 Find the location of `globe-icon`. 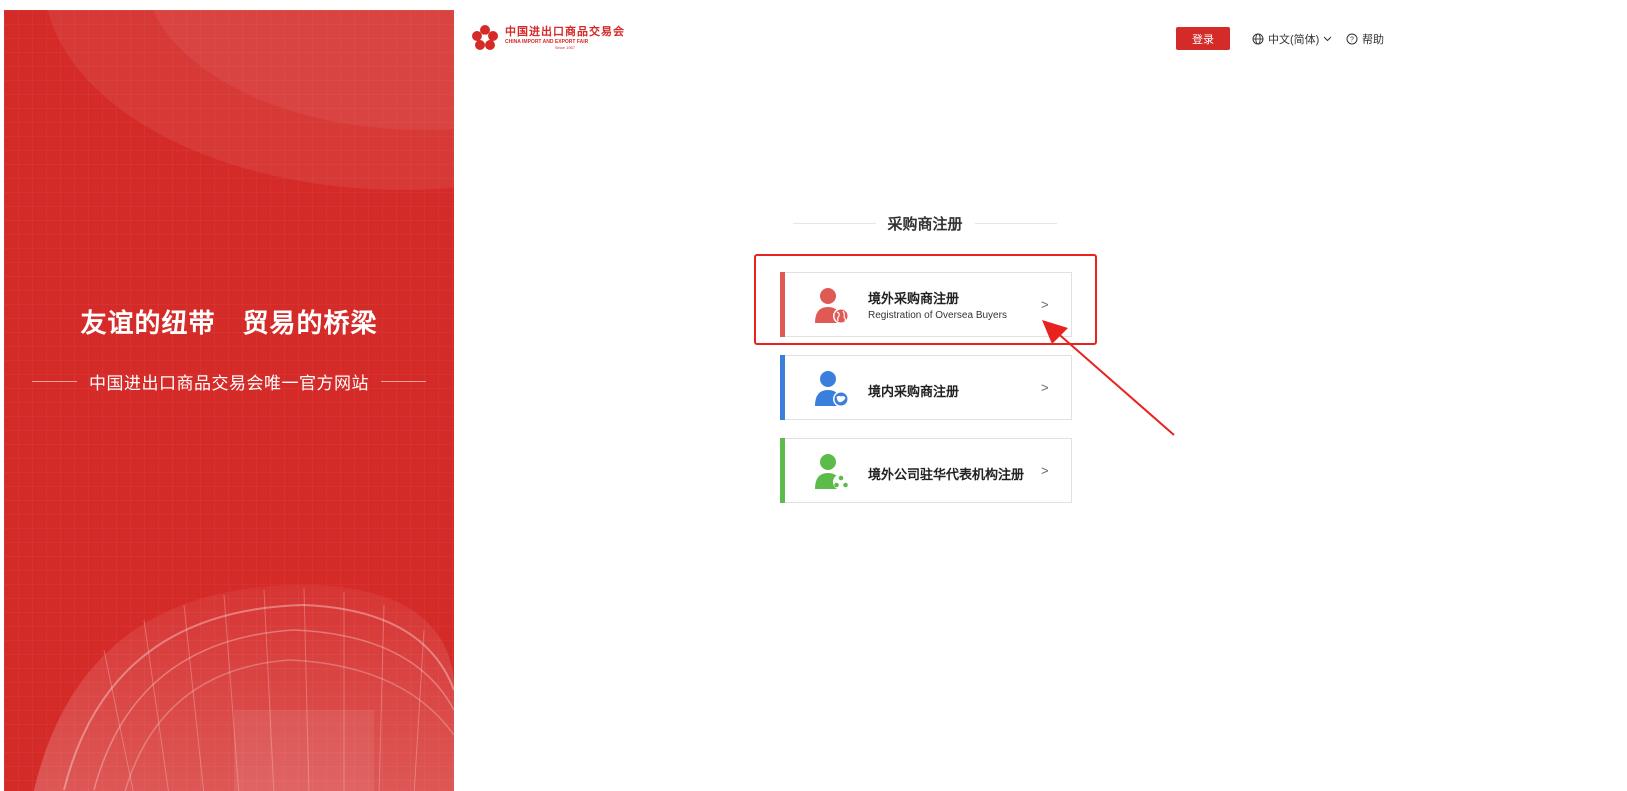

globe-icon is located at coordinates (1258, 39).